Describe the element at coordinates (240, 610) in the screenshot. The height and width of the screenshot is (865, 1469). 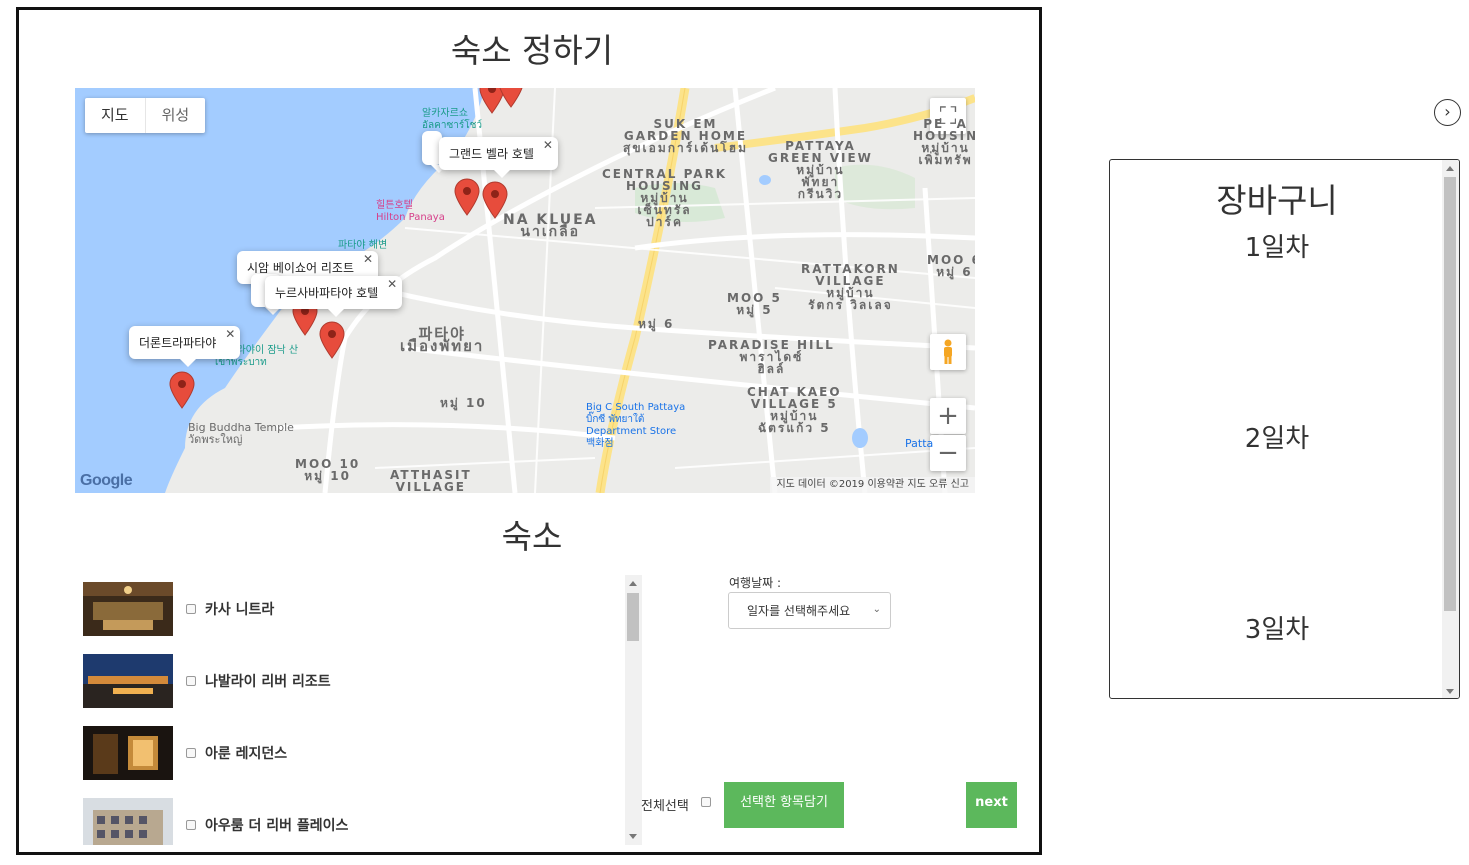
I see `hotel-name: 카사 니트라` at that location.